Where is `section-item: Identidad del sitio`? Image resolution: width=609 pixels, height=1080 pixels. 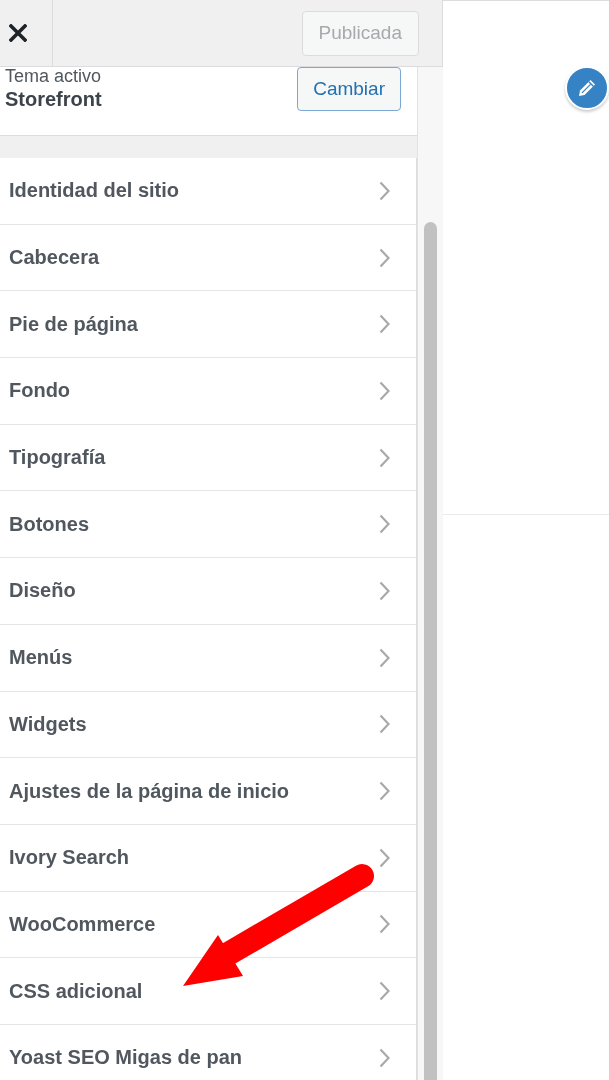 section-item: Identidad del sitio is located at coordinates (208, 191).